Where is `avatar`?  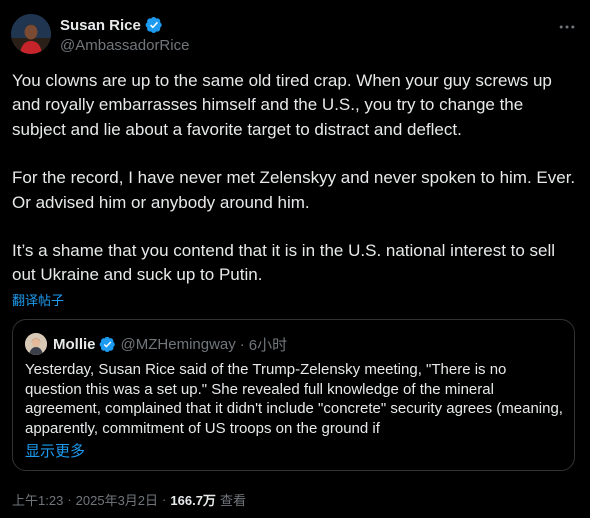
avatar is located at coordinates (31, 34).